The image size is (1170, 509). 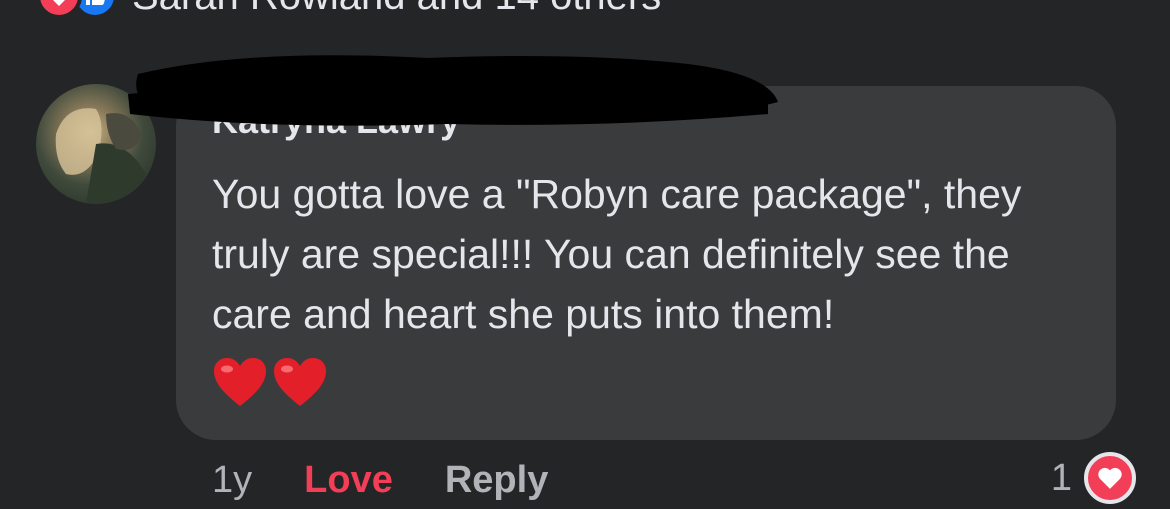 I want to click on reactions-summary: Sarah Rowland and 14 others, so click(x=348, y=9).